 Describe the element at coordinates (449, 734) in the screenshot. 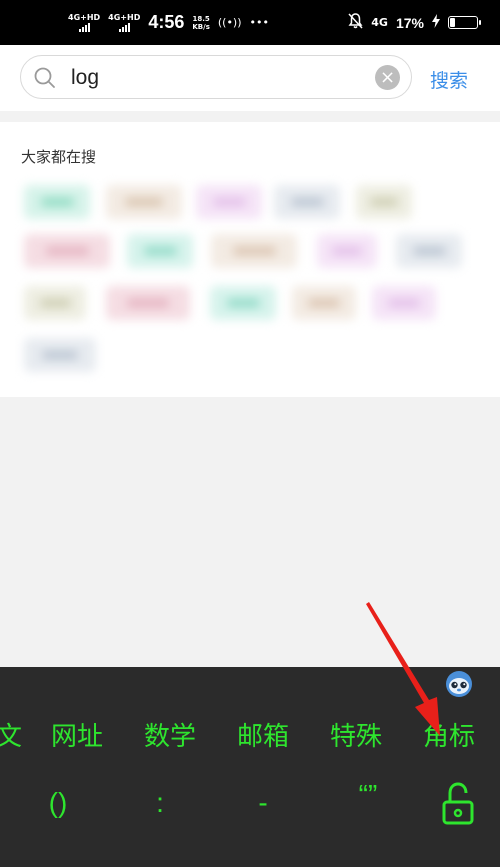

I see `keyboard-tab-superscript: 角标` at that location.